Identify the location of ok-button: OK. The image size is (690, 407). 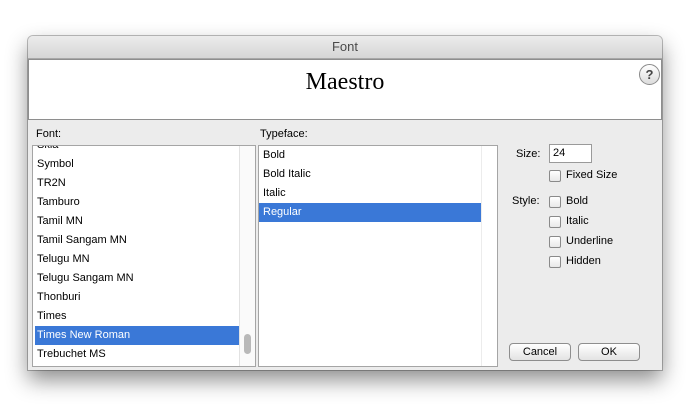
(609, 352).